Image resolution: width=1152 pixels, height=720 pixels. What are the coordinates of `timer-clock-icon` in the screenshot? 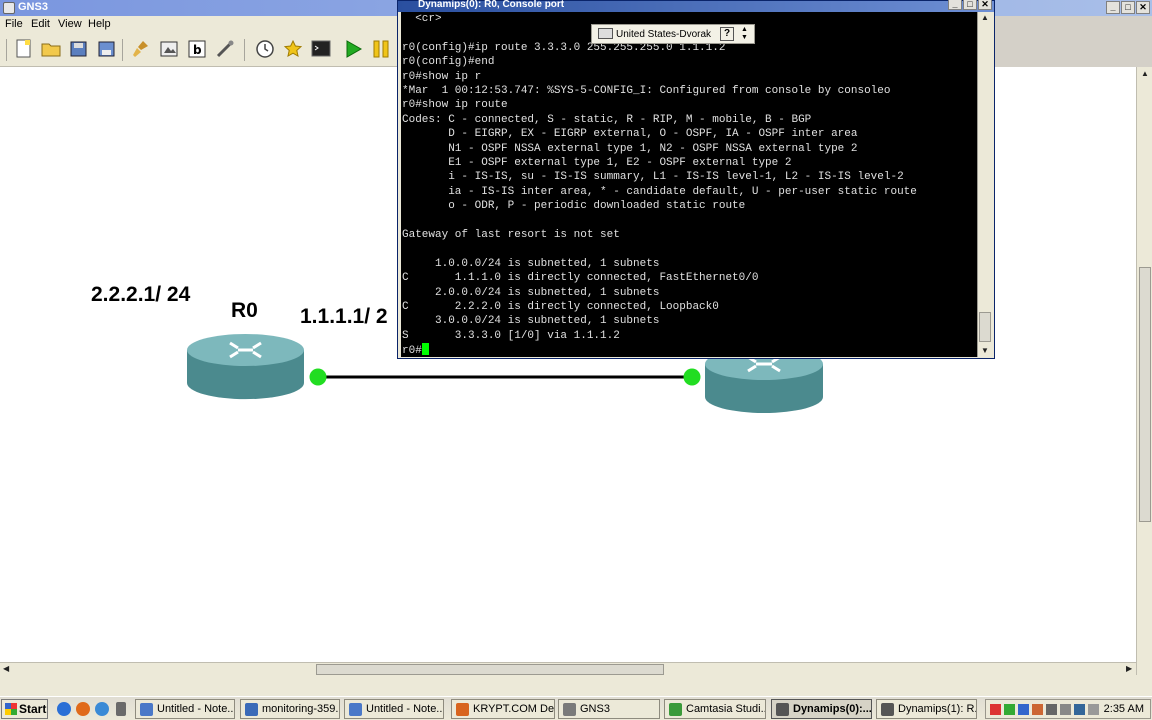 It's located at (265, 49).